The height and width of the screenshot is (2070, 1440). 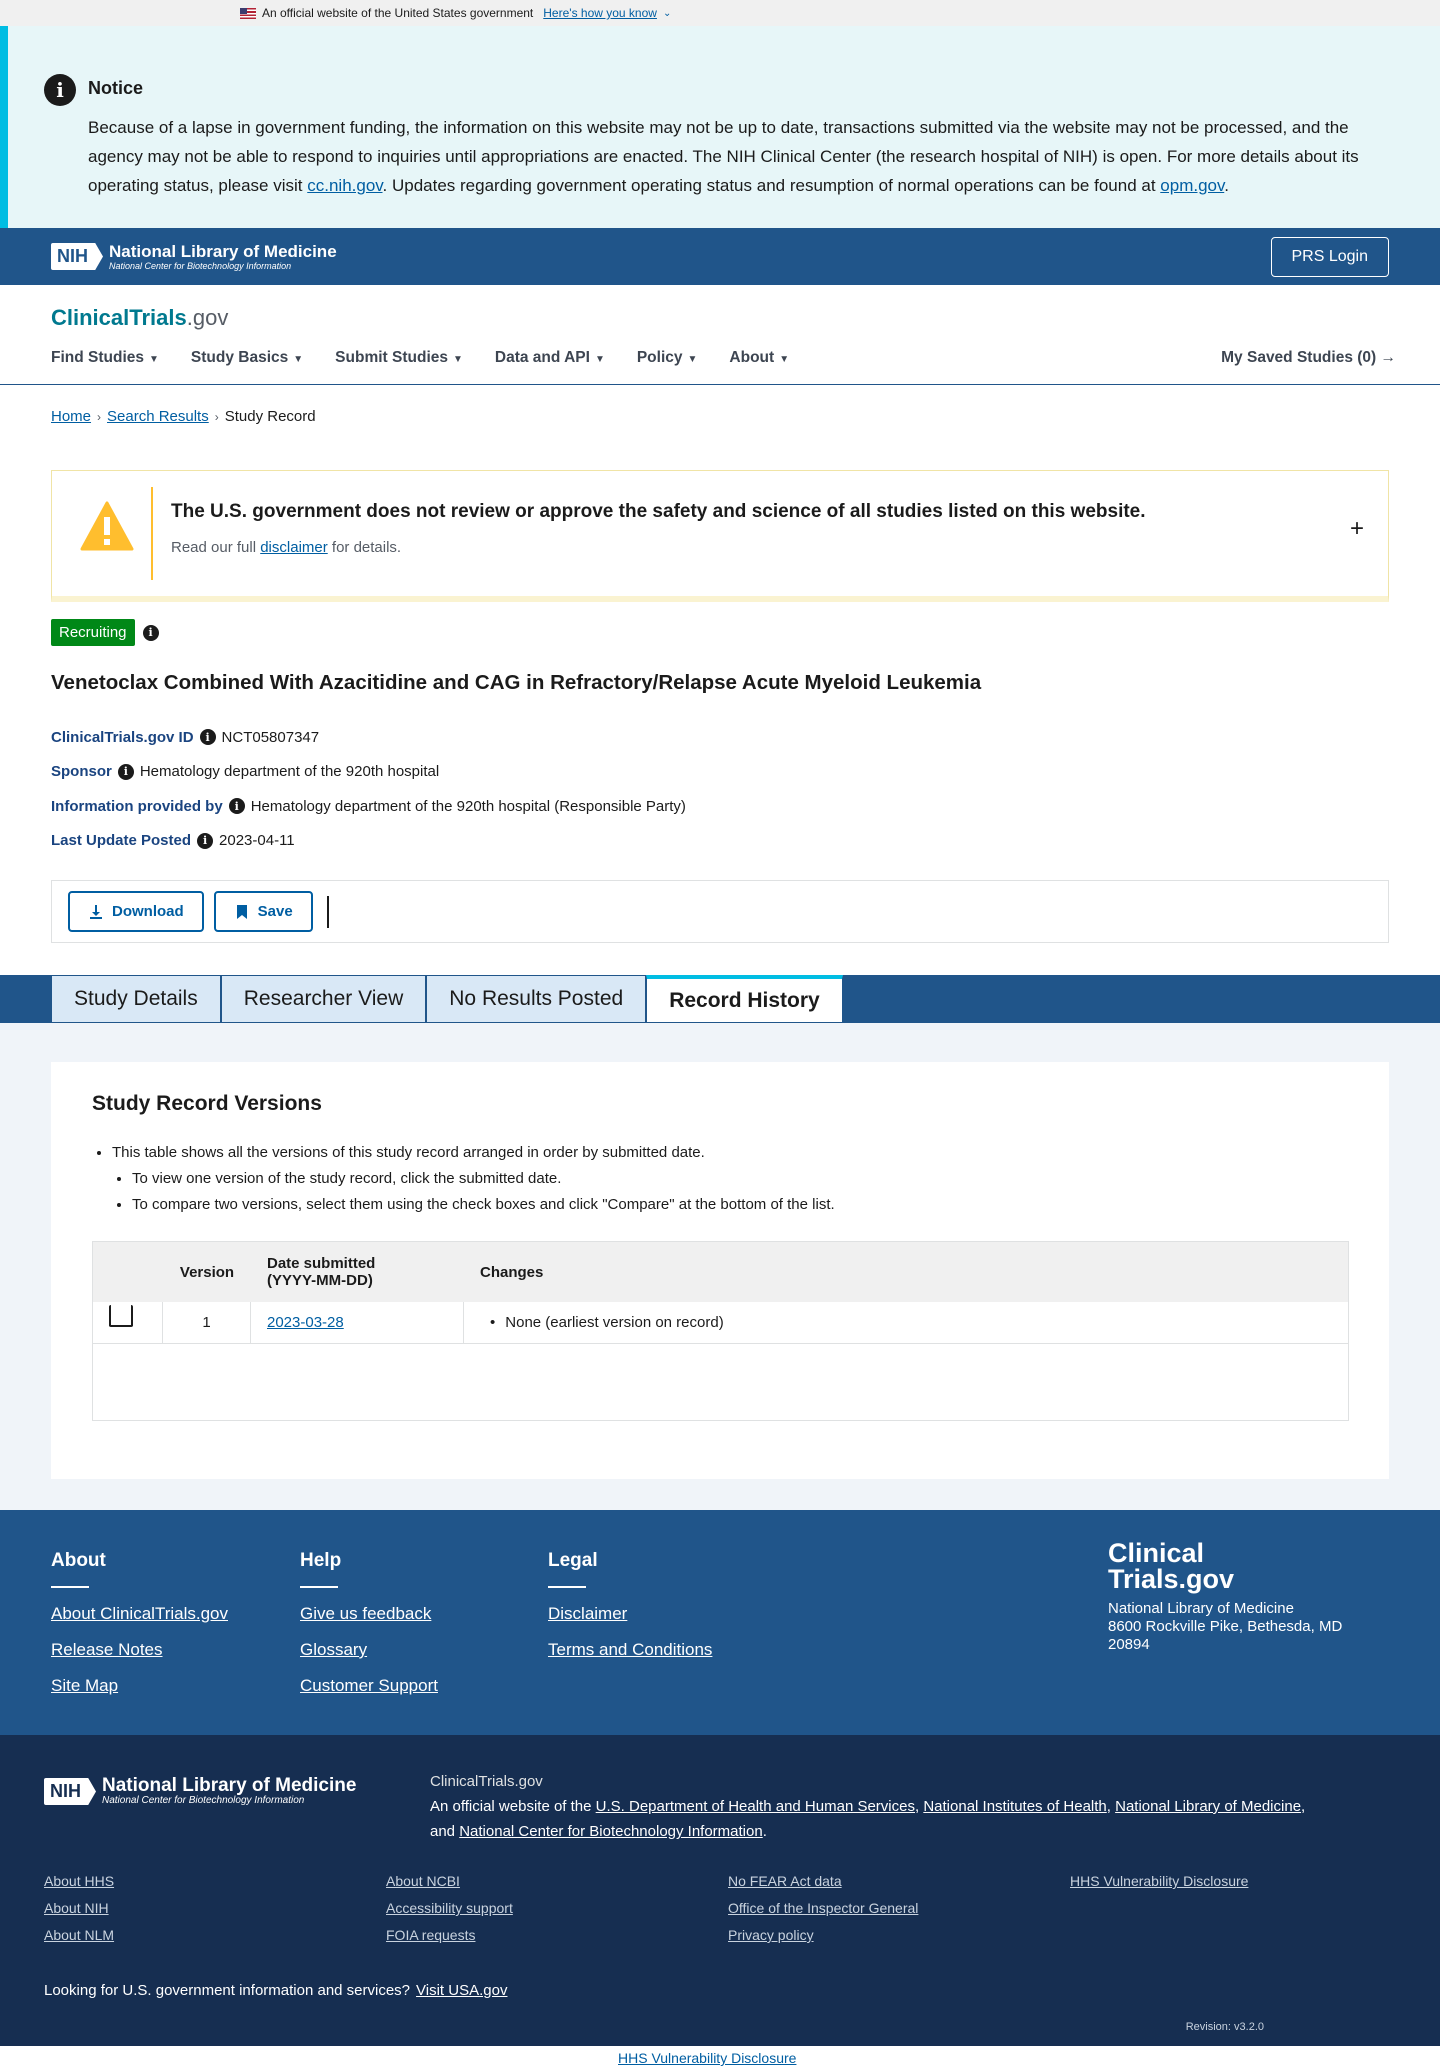 What do you see at coordinates (1208, 1806) in the screenshot?
I see `nlm-link: National Library of Medicine` at bounding box center [1208, 1806].